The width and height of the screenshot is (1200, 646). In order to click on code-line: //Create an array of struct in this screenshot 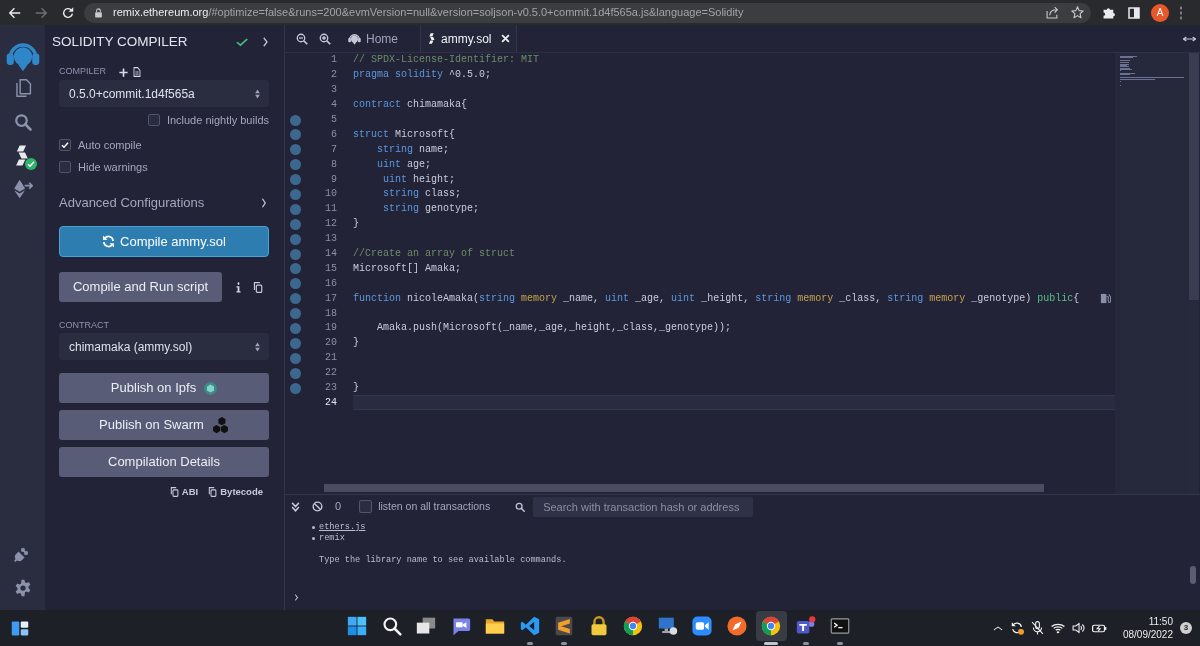, I will do `click(434, 254)`.